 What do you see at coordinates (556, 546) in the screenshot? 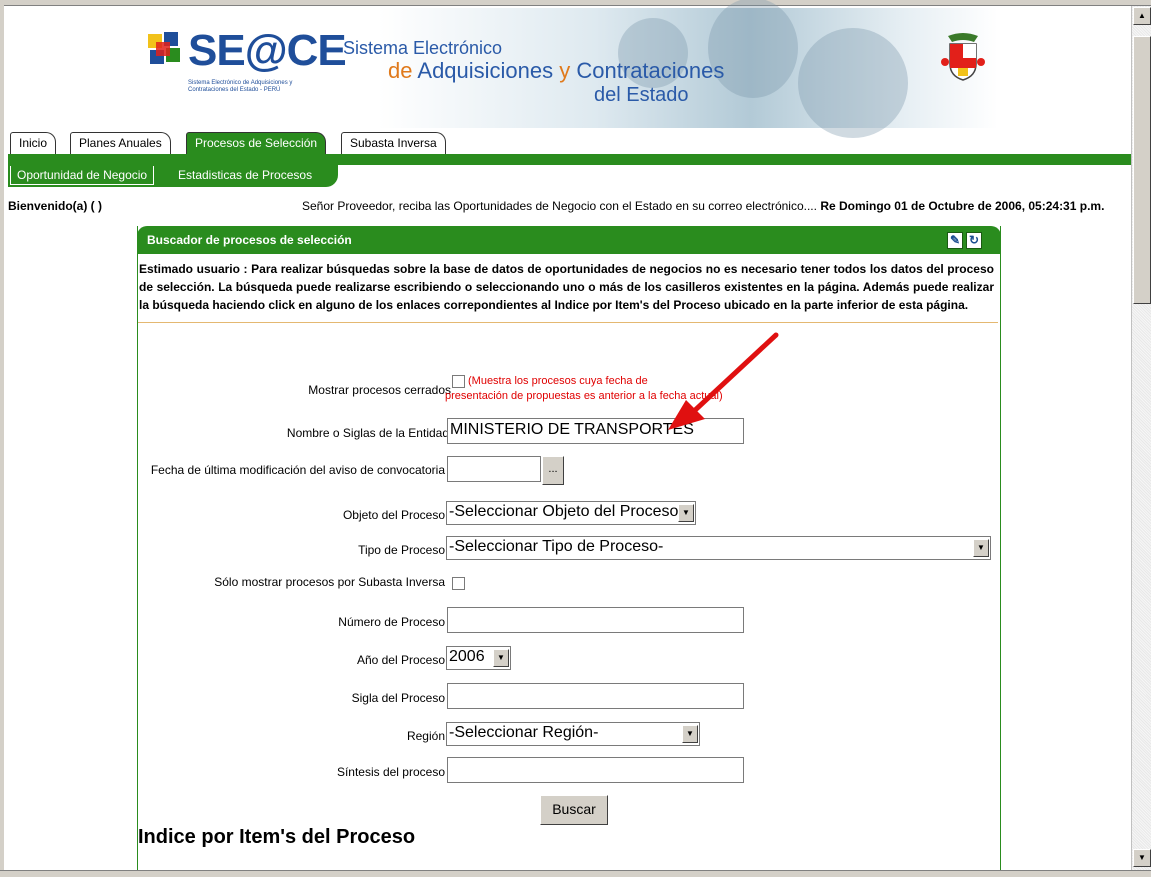
I see `tipo-select-value: -Seleccionar Tipo de Proceso-` at bounding box center [556, 546].